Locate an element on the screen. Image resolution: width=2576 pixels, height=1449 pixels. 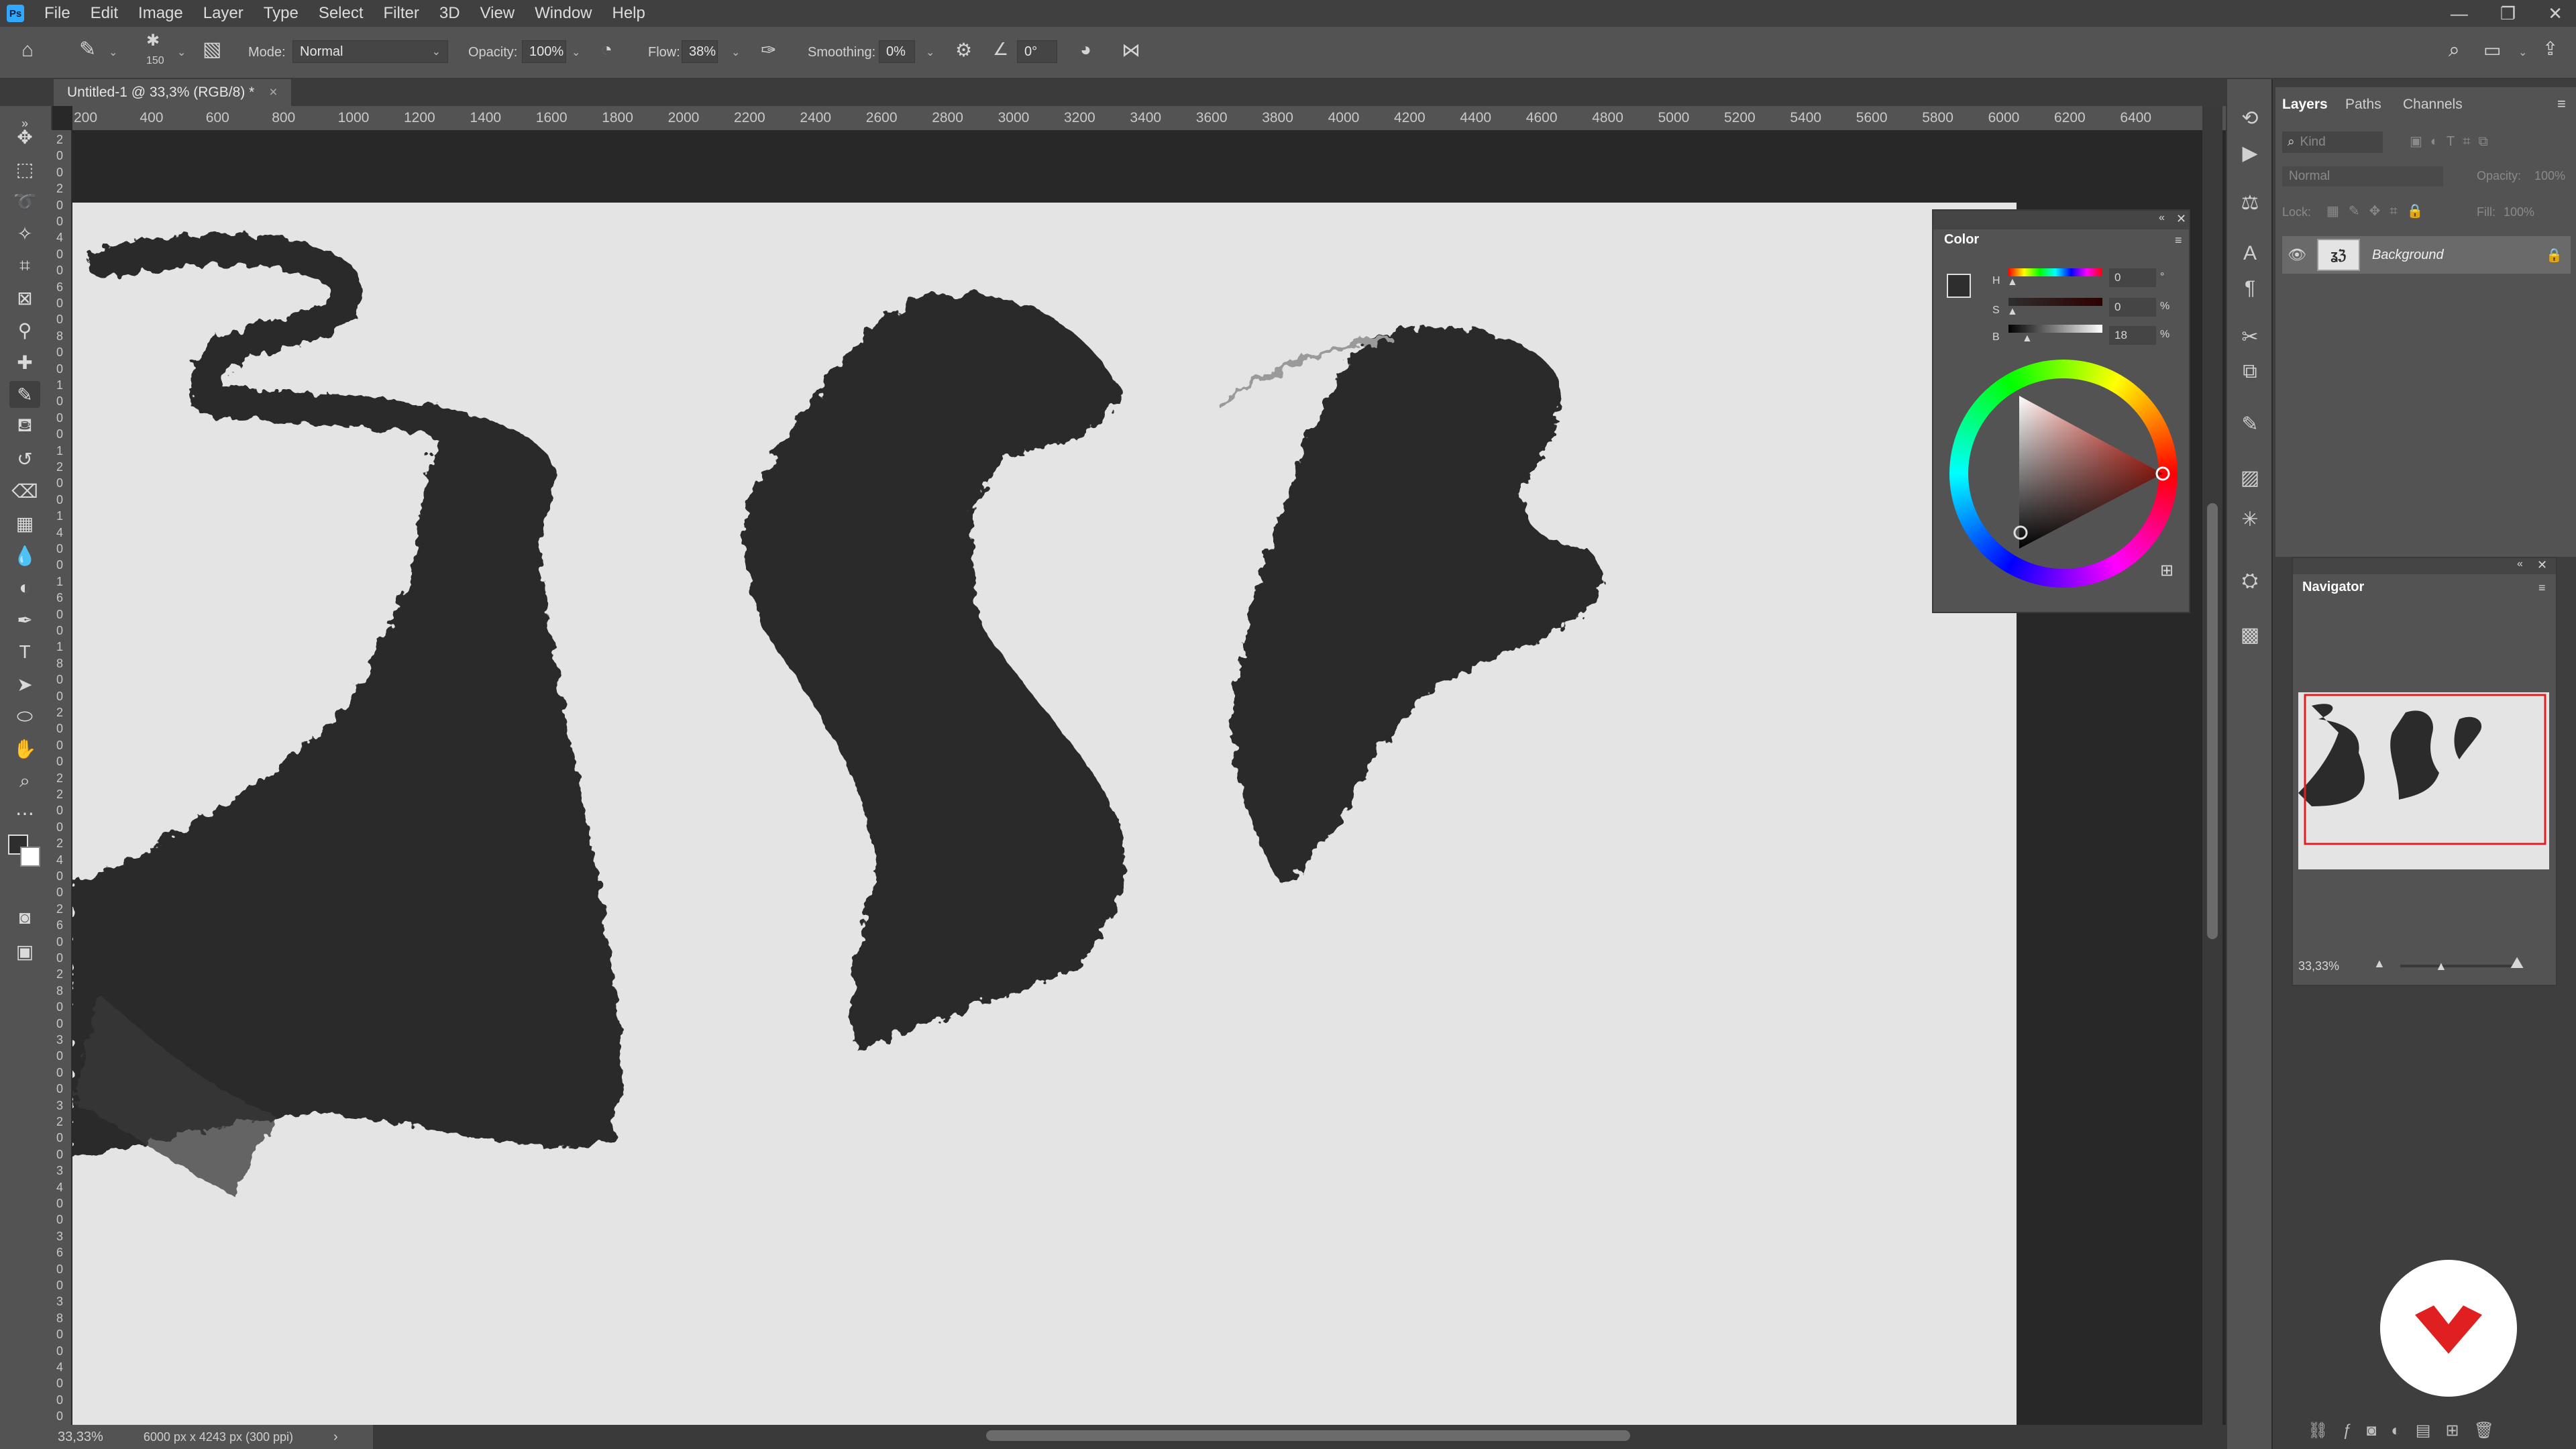
saturation-slider-thumb: ▲ is located at coordinates (2012, 312).